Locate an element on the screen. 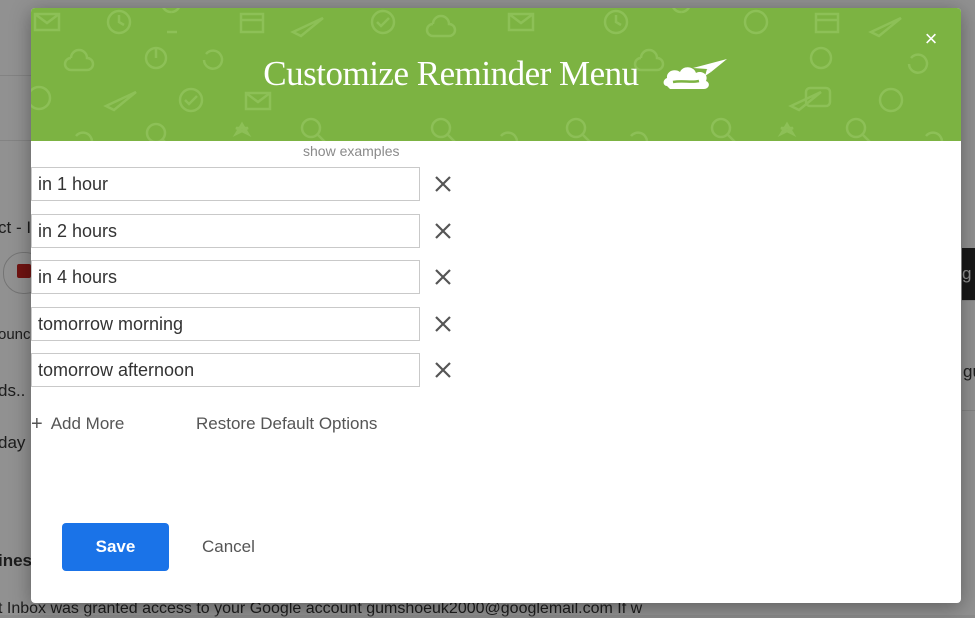  add-more-button: + Add More is located at coordinates (77, 424).